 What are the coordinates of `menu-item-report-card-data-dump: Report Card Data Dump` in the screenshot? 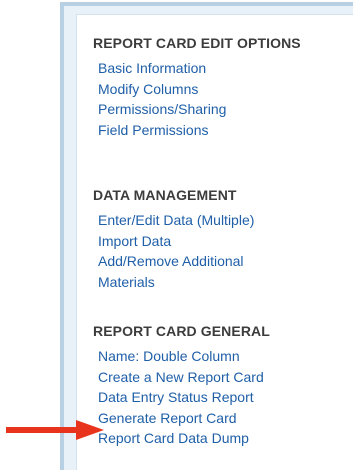 It's located at (184, 438).